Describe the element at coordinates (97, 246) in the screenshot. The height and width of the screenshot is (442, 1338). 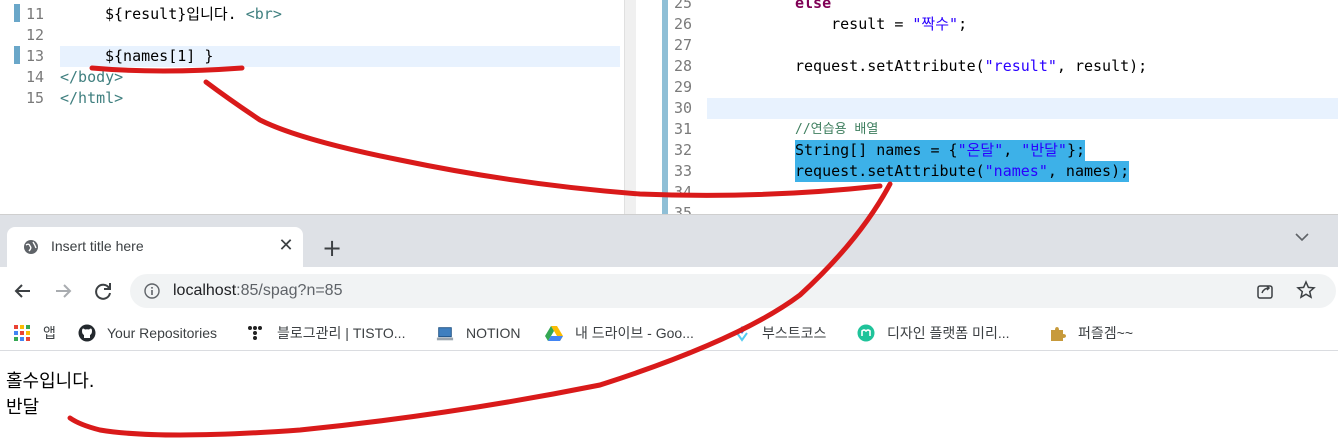
I see `tab-title: Insert title here` at that location.